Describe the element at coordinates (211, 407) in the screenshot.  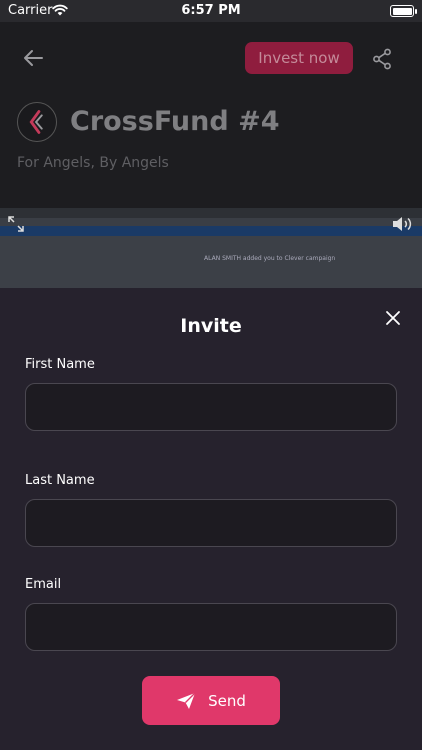
I see `first-name-field` at that location.